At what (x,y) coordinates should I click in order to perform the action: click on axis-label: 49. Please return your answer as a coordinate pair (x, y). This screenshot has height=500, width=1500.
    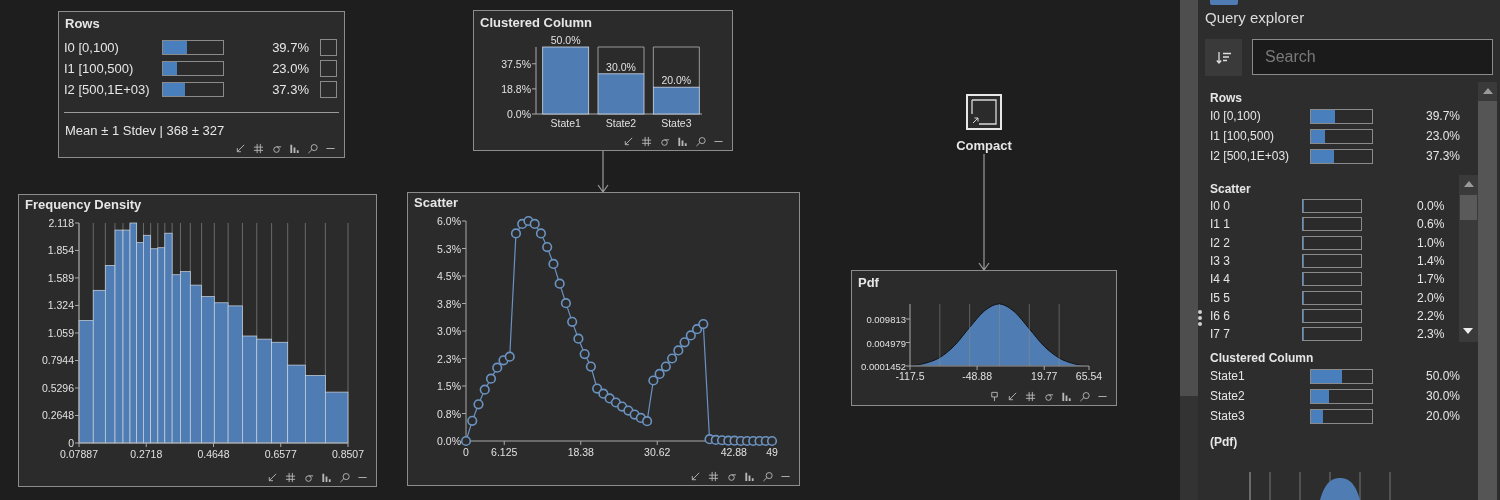
    Looking at the image, I should click on (772, 452).